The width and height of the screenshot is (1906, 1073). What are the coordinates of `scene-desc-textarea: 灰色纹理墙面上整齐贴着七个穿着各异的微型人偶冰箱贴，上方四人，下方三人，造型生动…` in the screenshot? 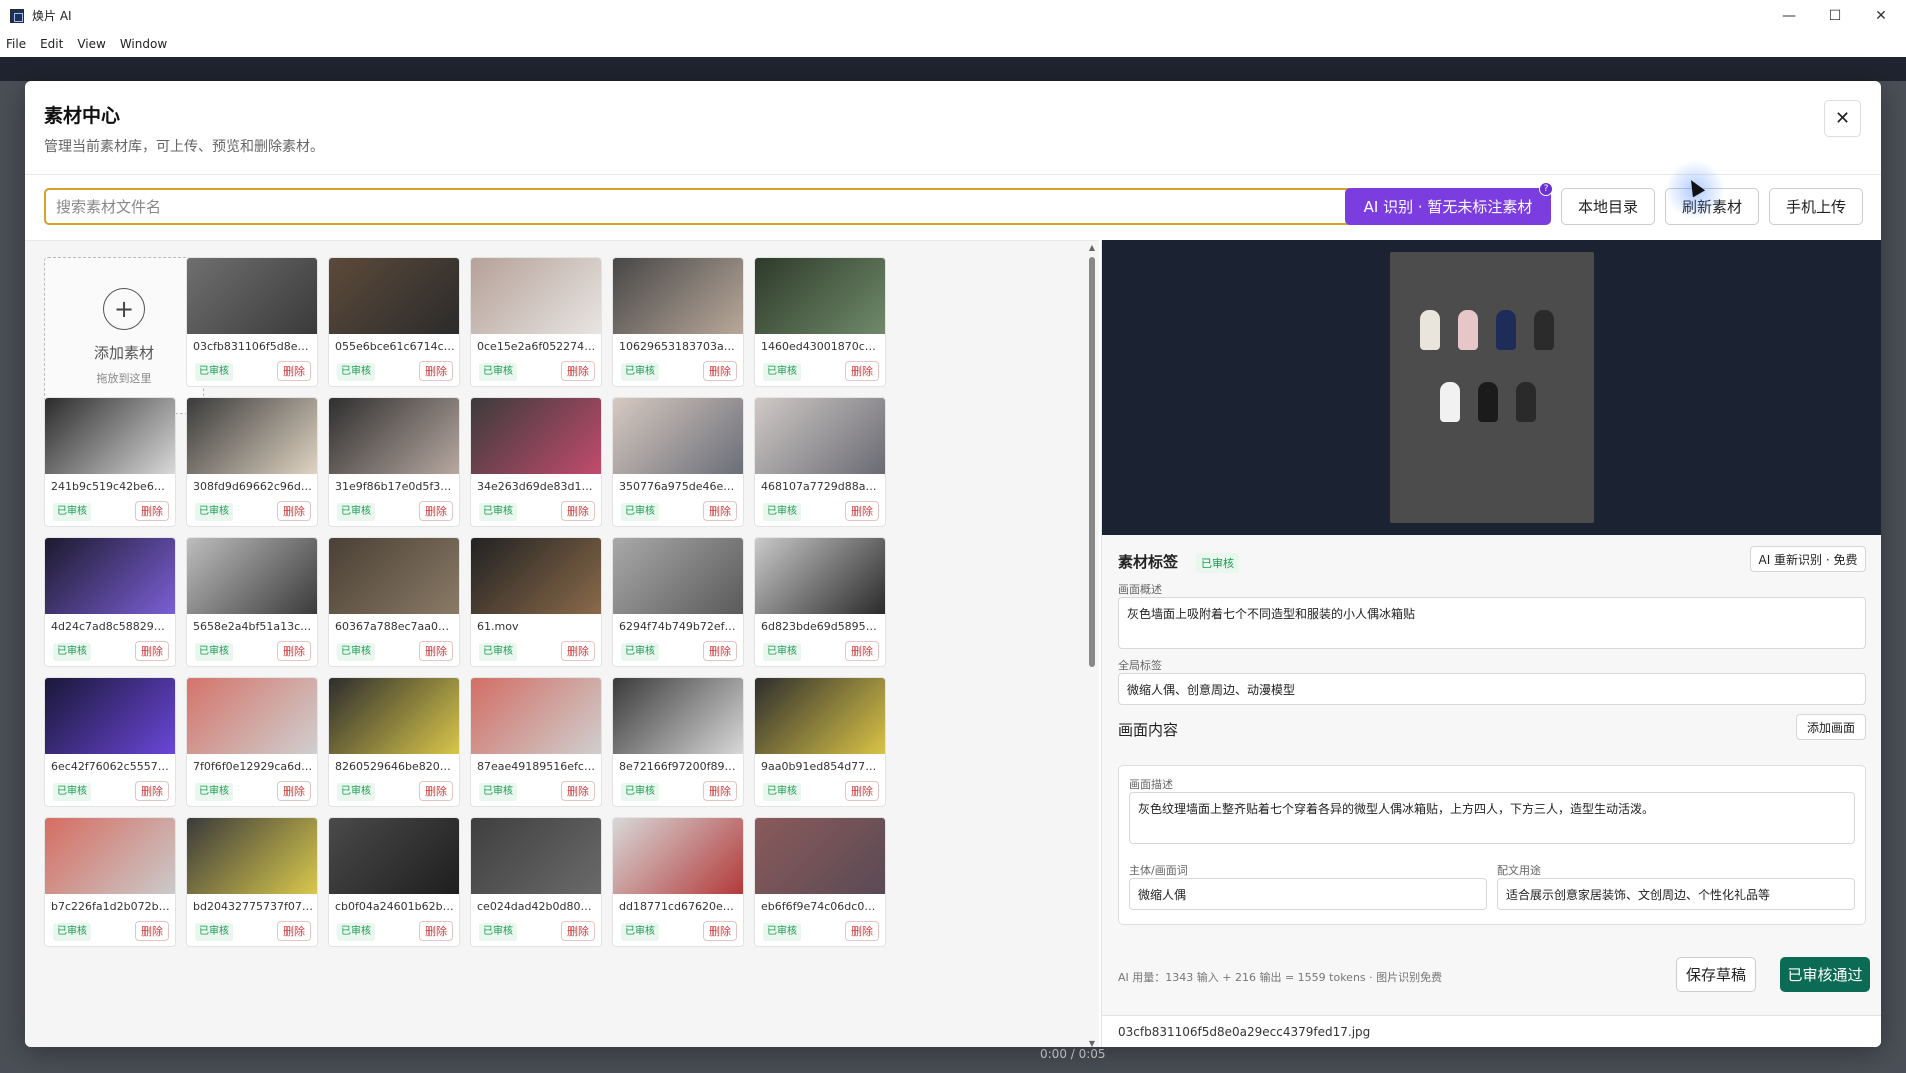 It's located at (1492, 818).